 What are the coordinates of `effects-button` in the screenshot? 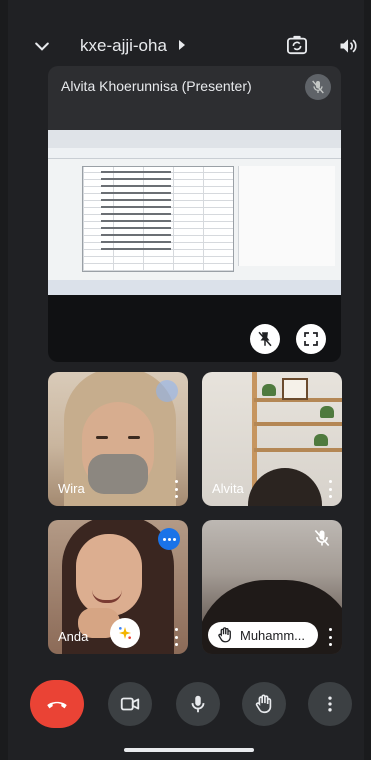 It's located at (125, 633).